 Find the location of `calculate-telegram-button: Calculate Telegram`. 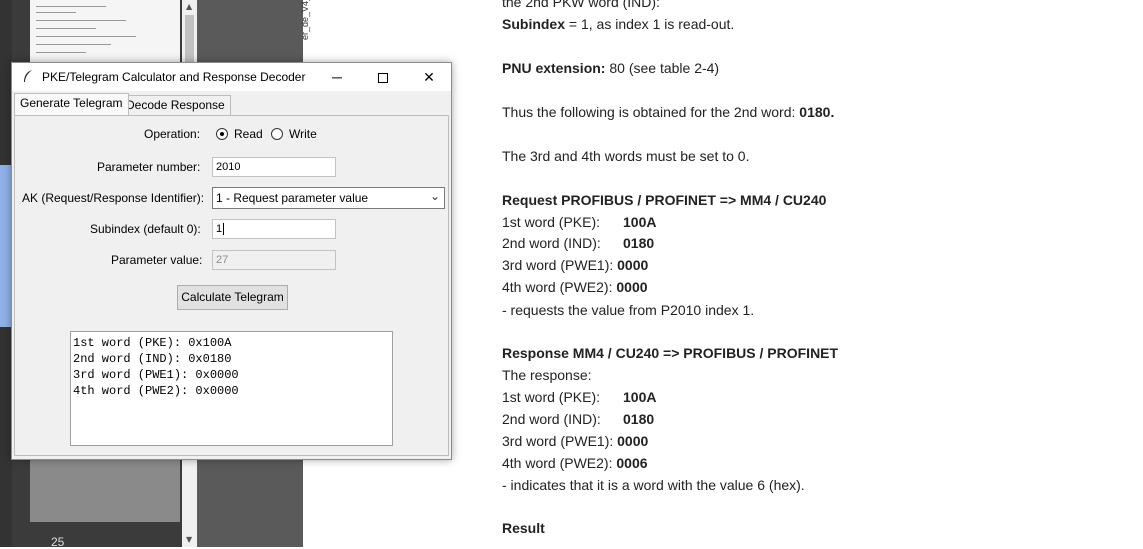

calculate-telegram-button: Calculate Telegram is located at coordinates (232, 297).